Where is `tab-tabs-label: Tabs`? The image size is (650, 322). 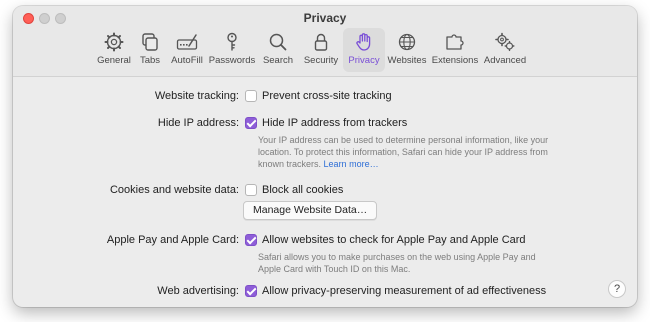 tab-tabs-label: Tabs is located at coordinates (150, 60).